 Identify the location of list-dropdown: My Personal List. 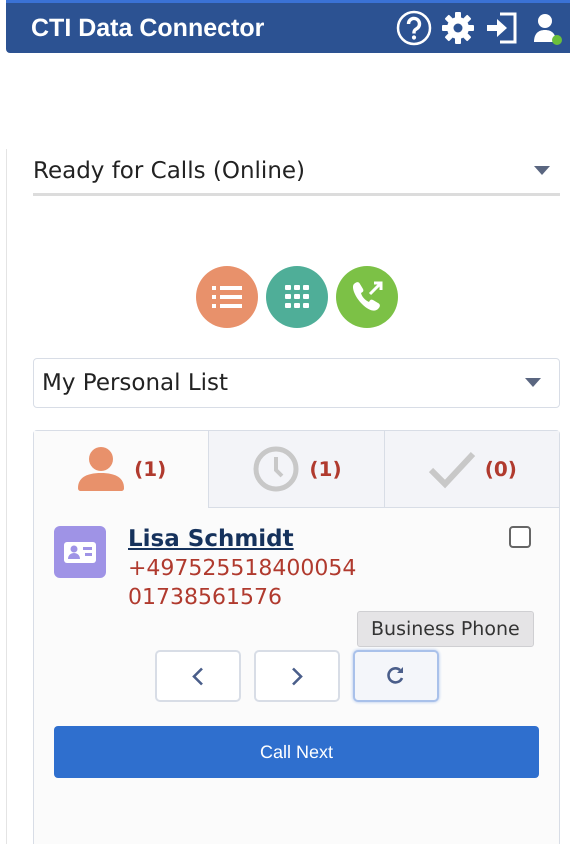
(296, 383).